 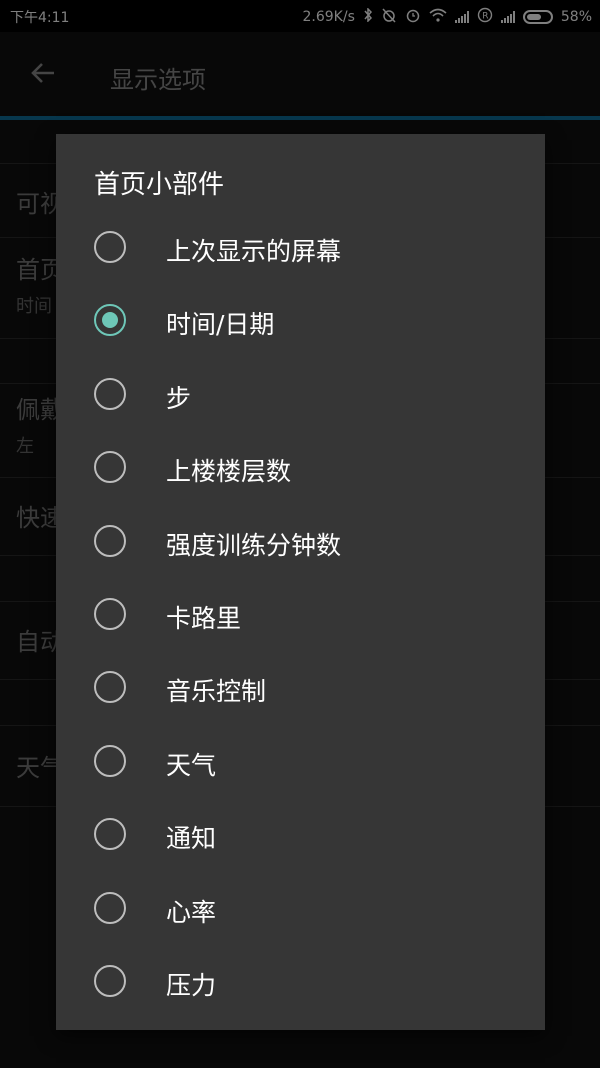 What do you see at coordinates (191, 765) in the screenshot?
I see `radio-option-label: 天气` at bounding box center [191, 765].